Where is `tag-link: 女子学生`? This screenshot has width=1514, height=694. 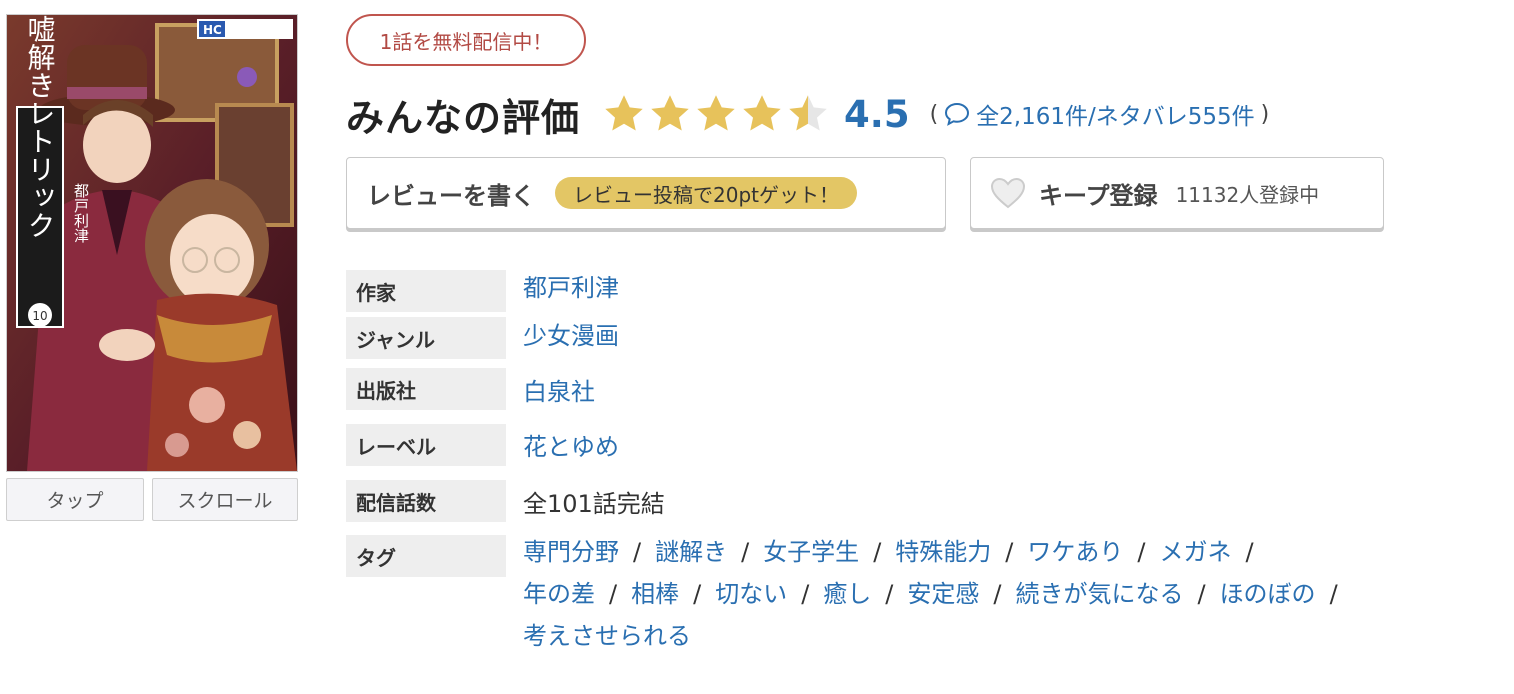 tag-link: 女子学生 is located at coordinates (811, 552).